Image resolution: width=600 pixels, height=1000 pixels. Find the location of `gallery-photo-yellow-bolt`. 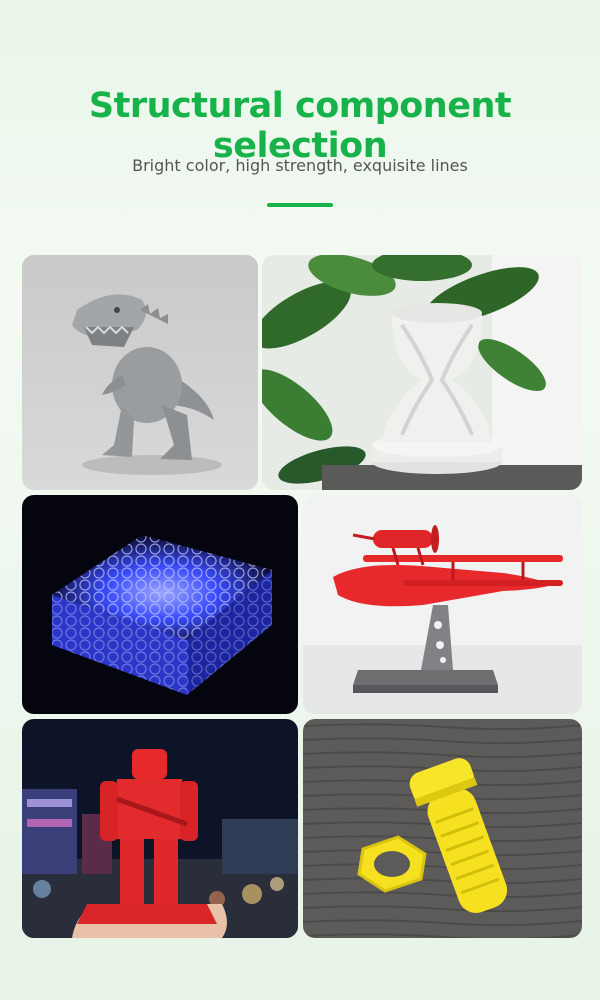

gallery-photo-yellow-bolt is located at coordinates (442, 828).